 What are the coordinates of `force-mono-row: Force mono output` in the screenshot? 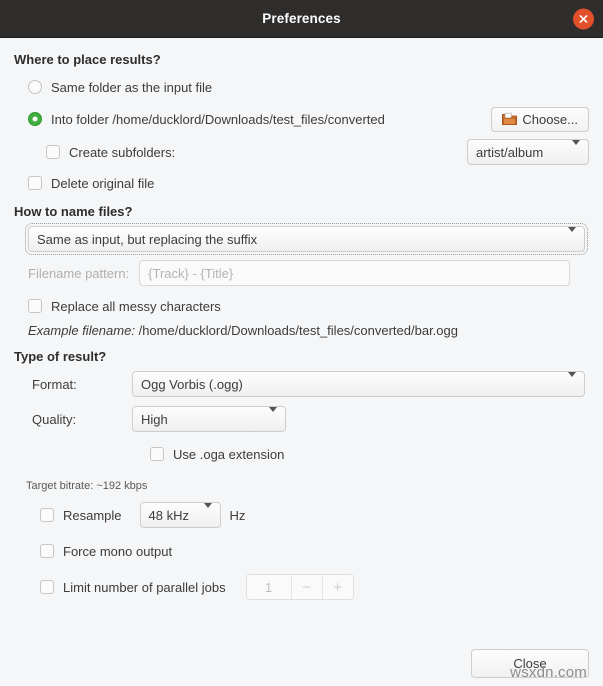 It's located at (314, 551).